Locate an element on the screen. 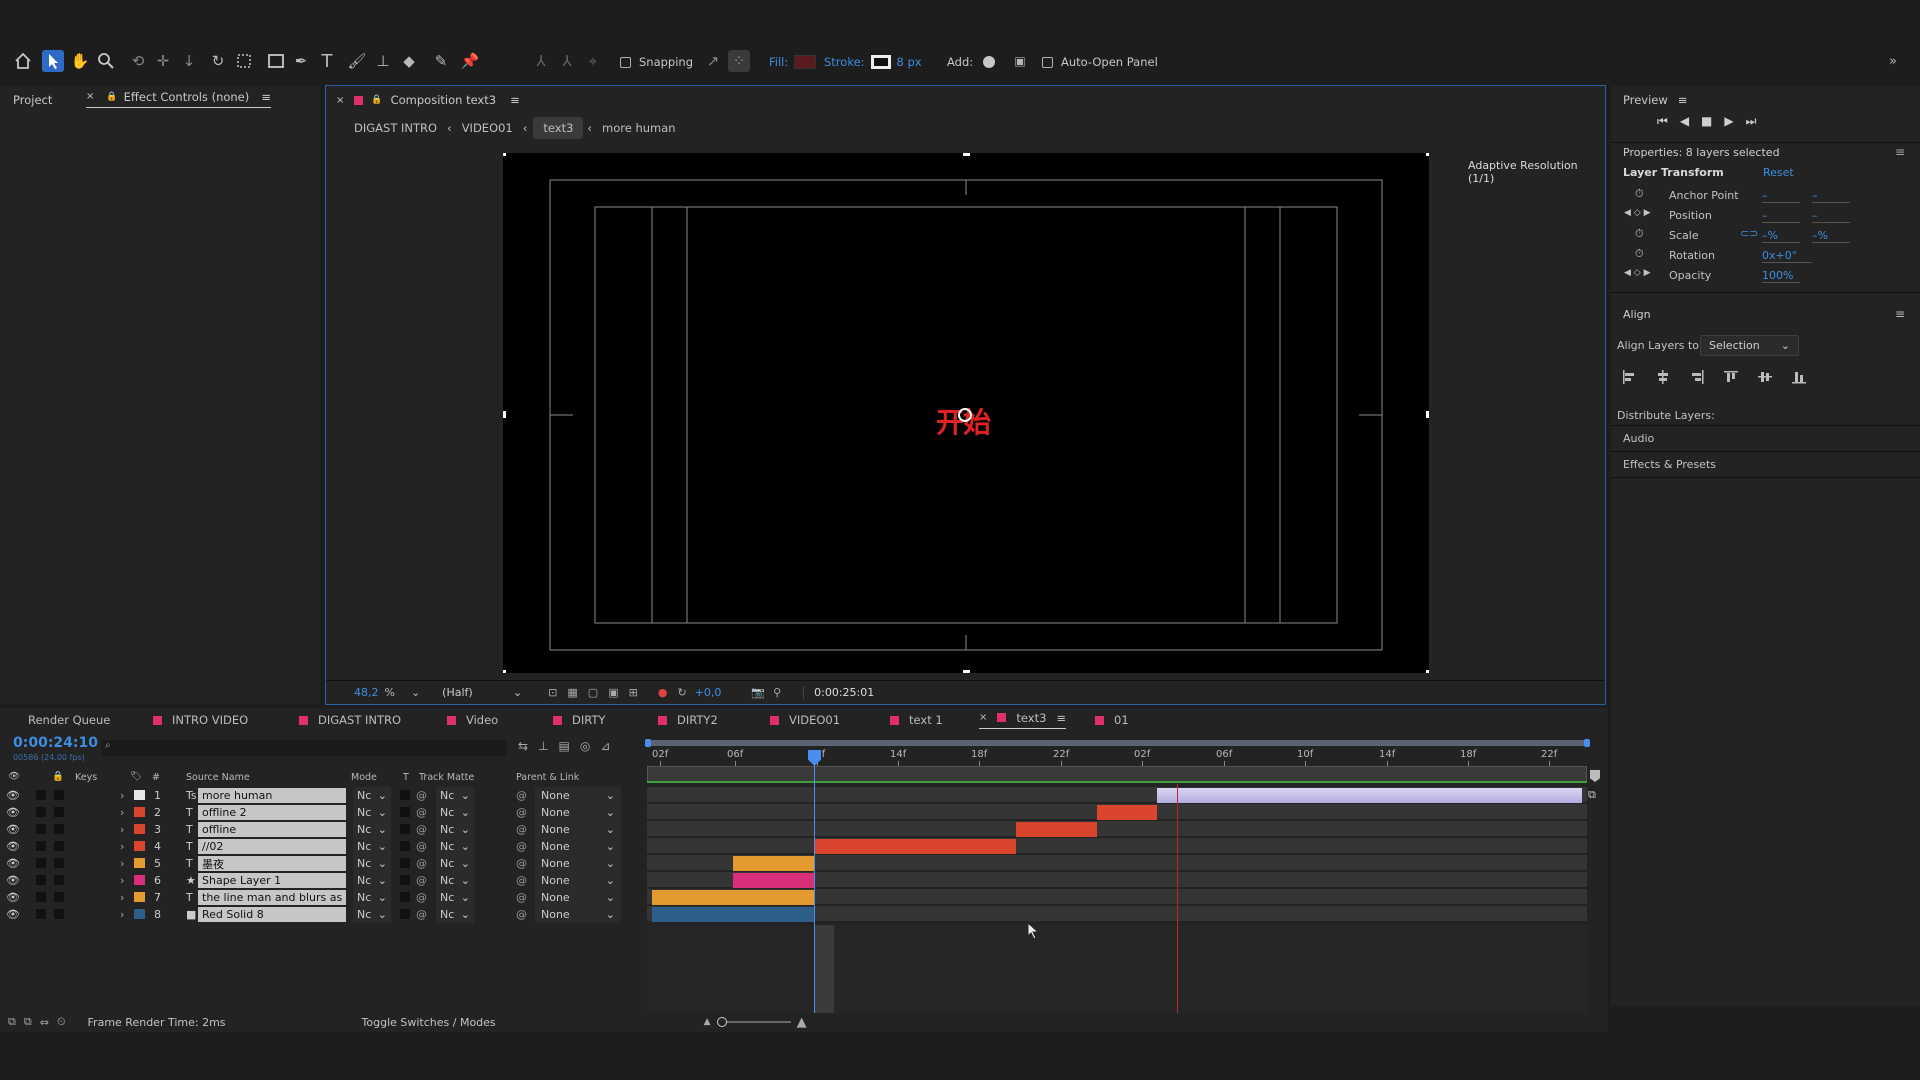  brush-tool-icon: 🖌 is located at coordinates (357, 61).